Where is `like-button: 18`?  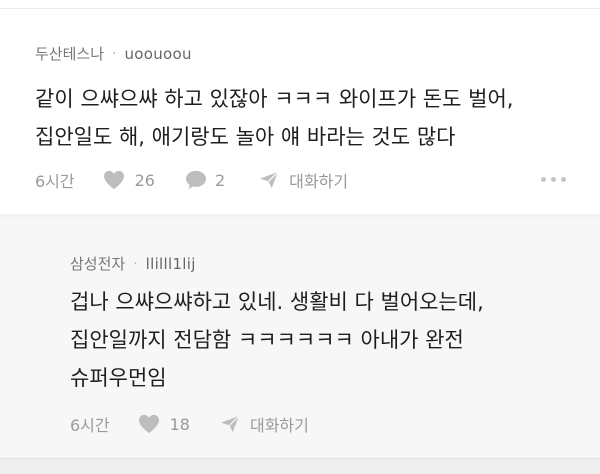
like-button: 18 is located at coordinates (179, 424).